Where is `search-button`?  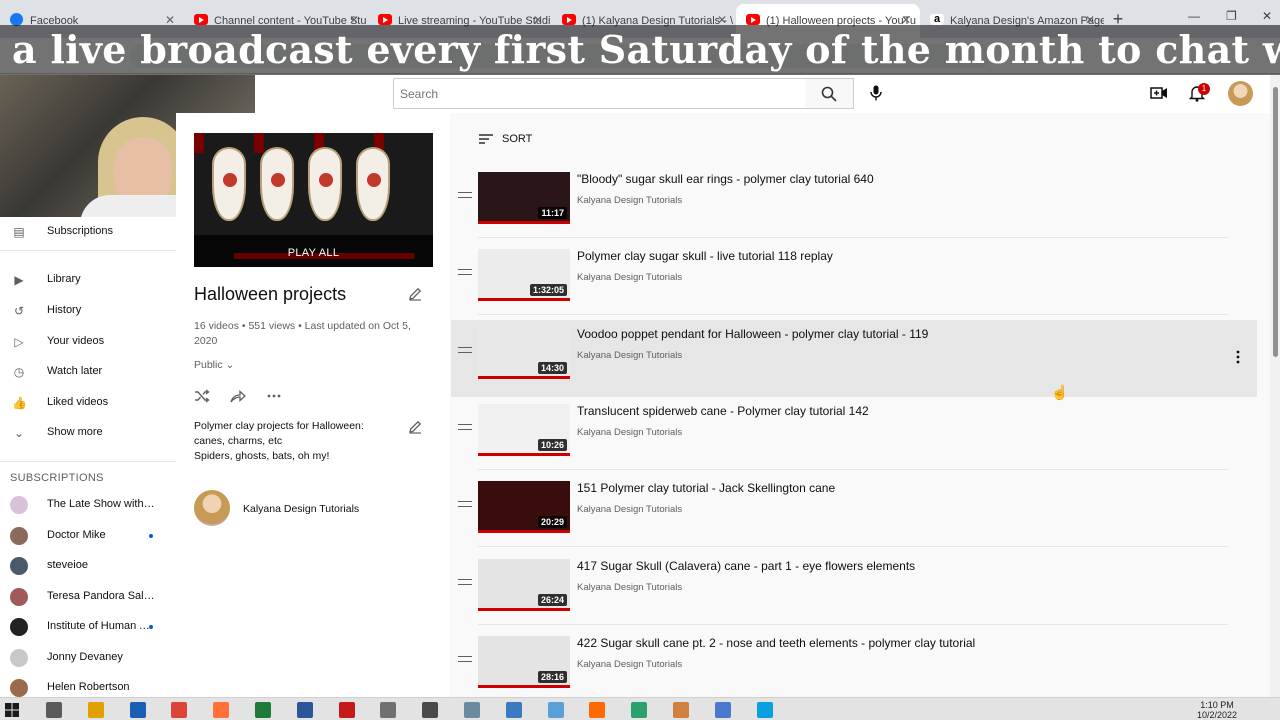
search-button is located at coordinates (829, 93).